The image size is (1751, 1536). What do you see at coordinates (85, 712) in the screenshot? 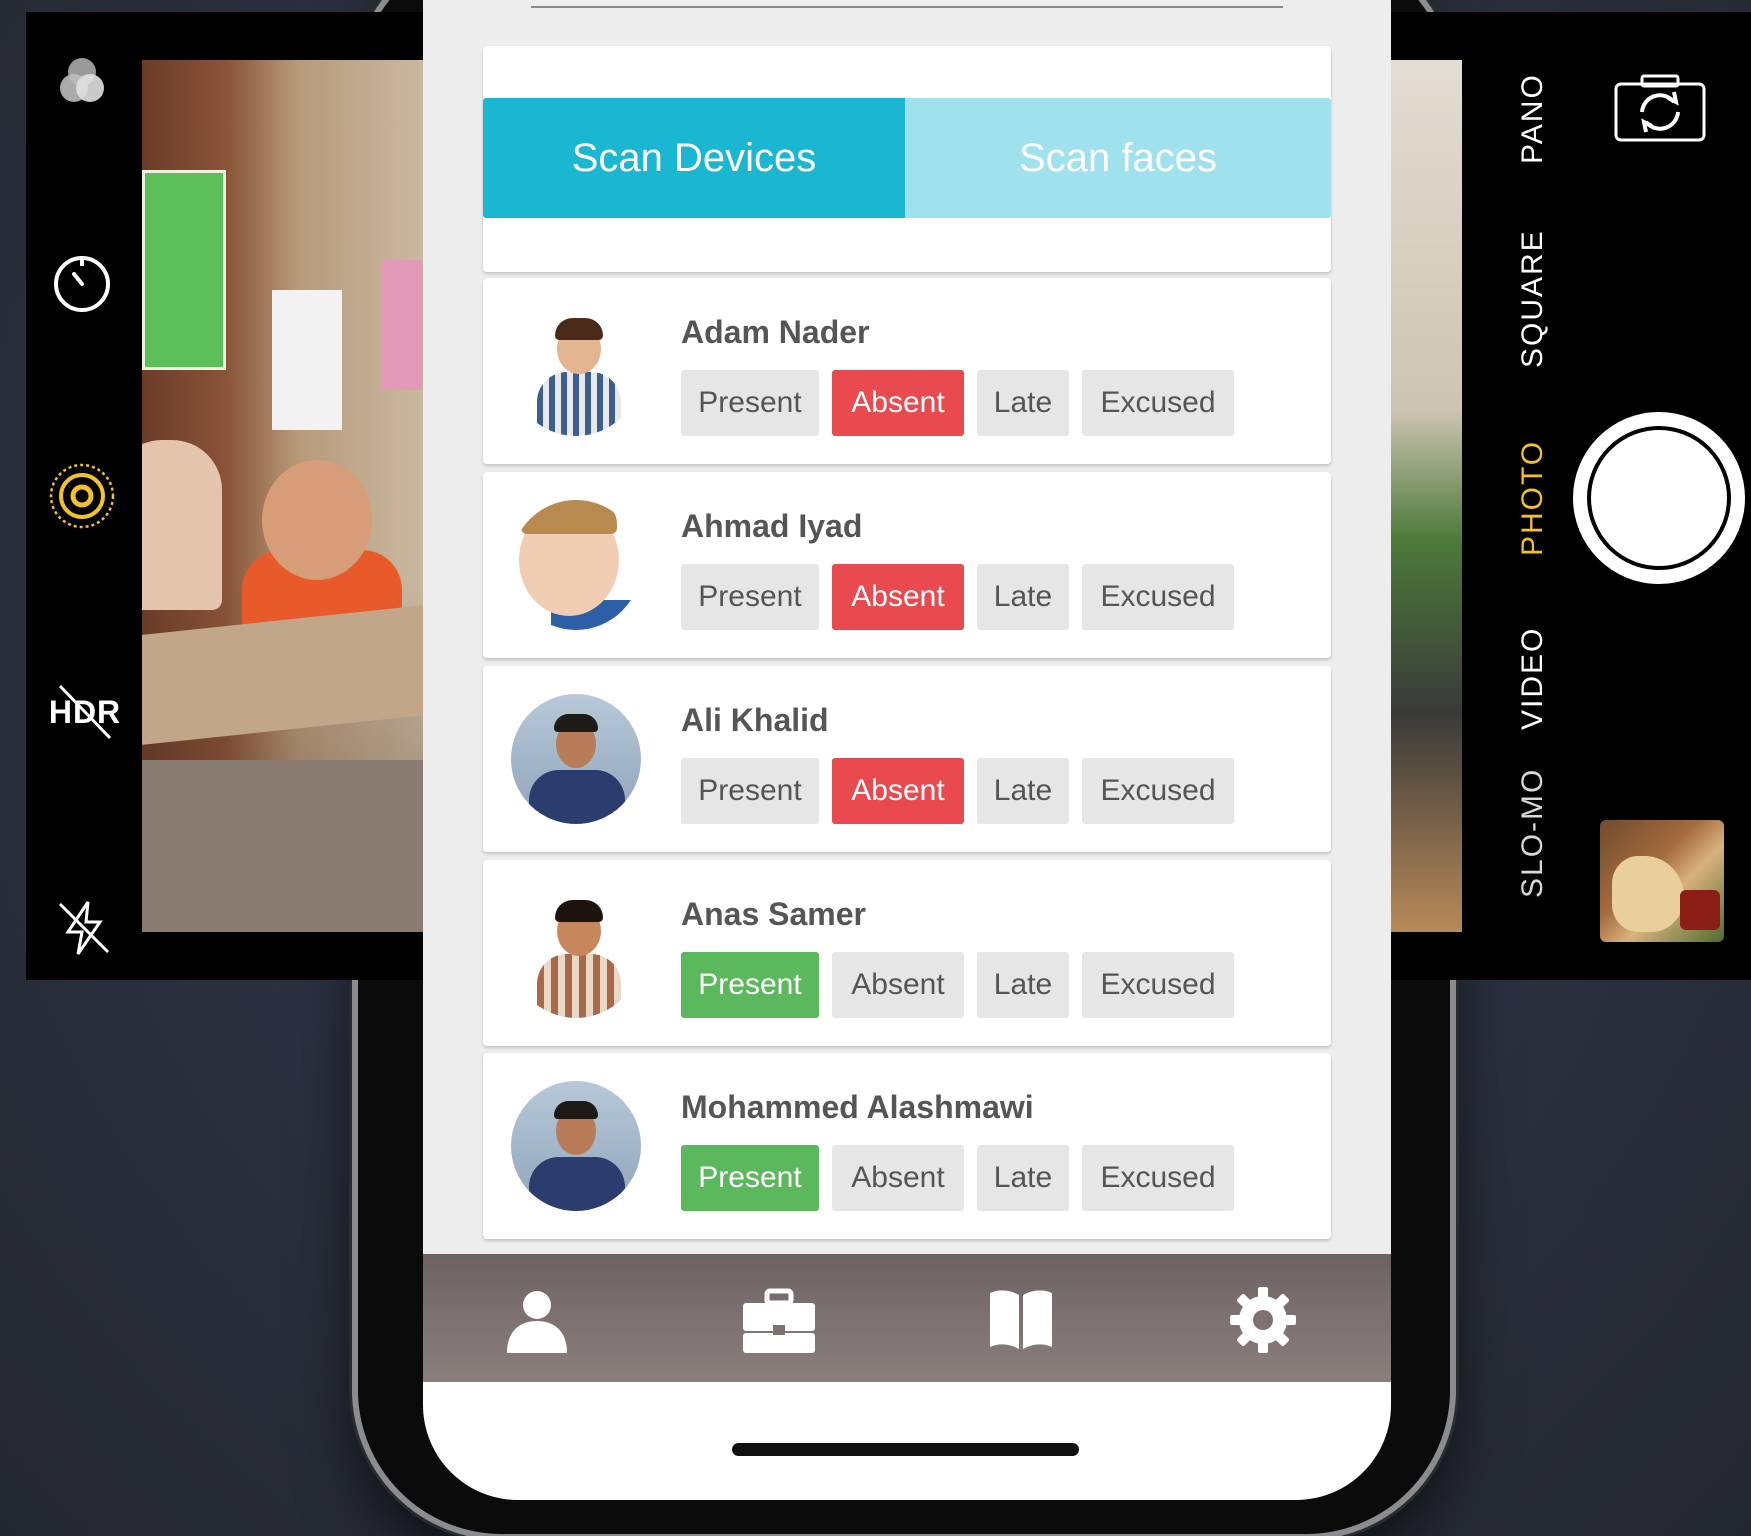
I see `hdr-off-icon: HDR` at bounding box center [85, 712].